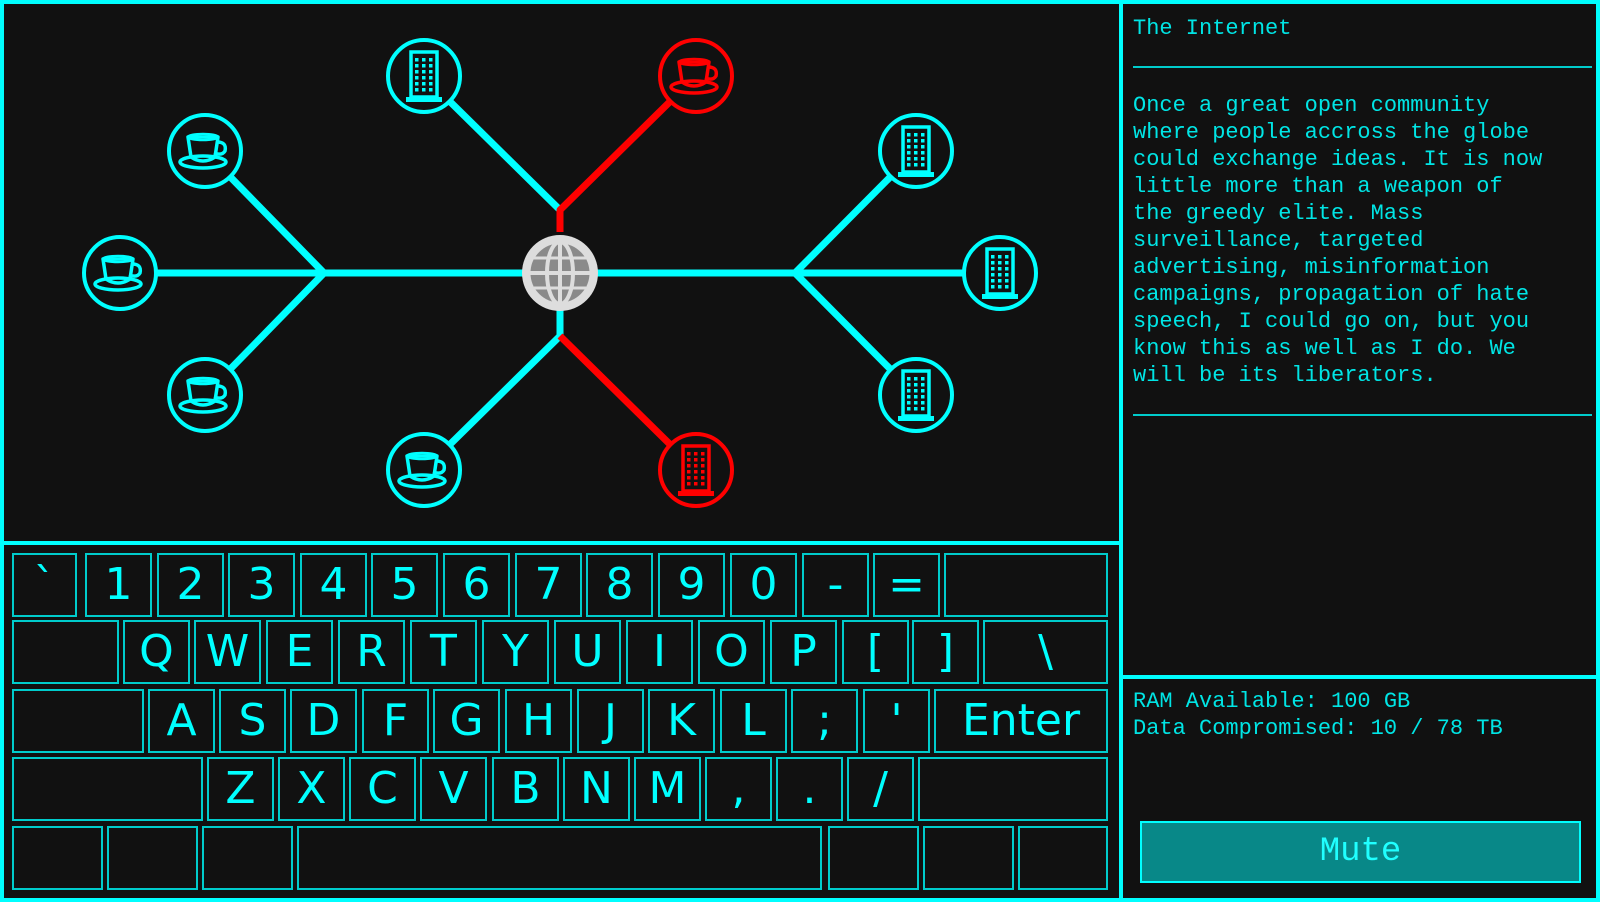  Describe the element at coordinates (896, 721) in the screenshot. I see `key-apostrophe: '` at that location.